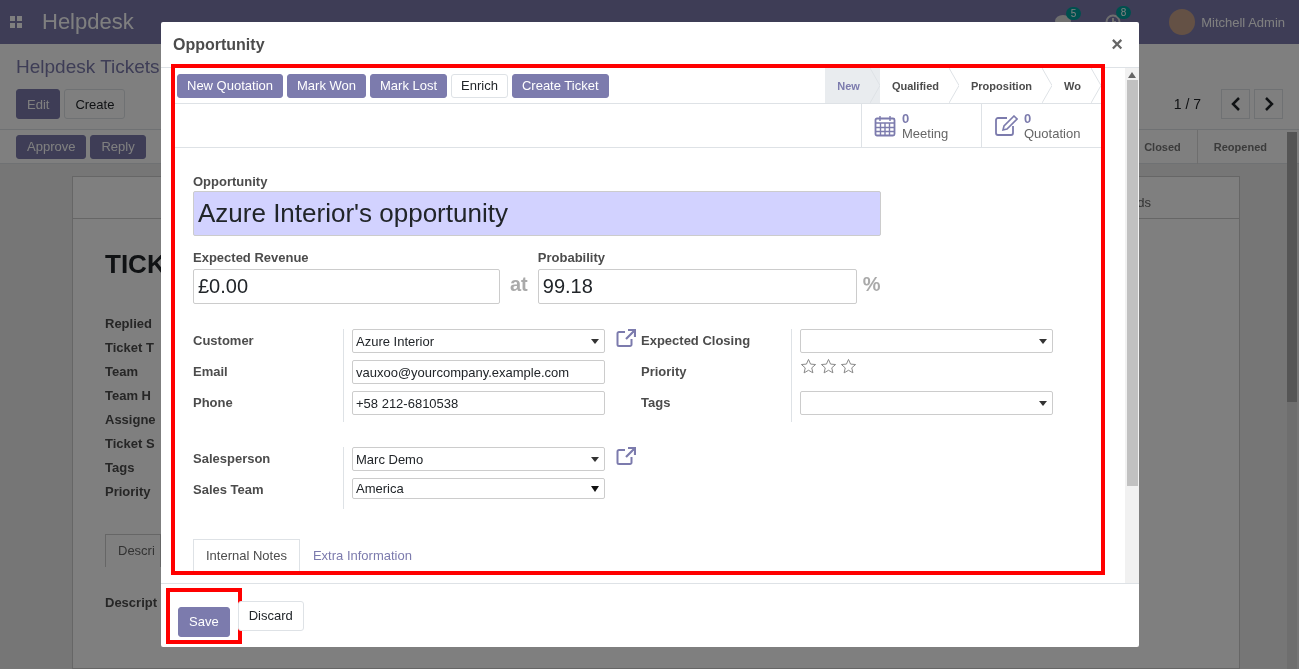  Describe the element at coordinates (224, 341) in the screenshot. I see `field-label: Customer` at that location.